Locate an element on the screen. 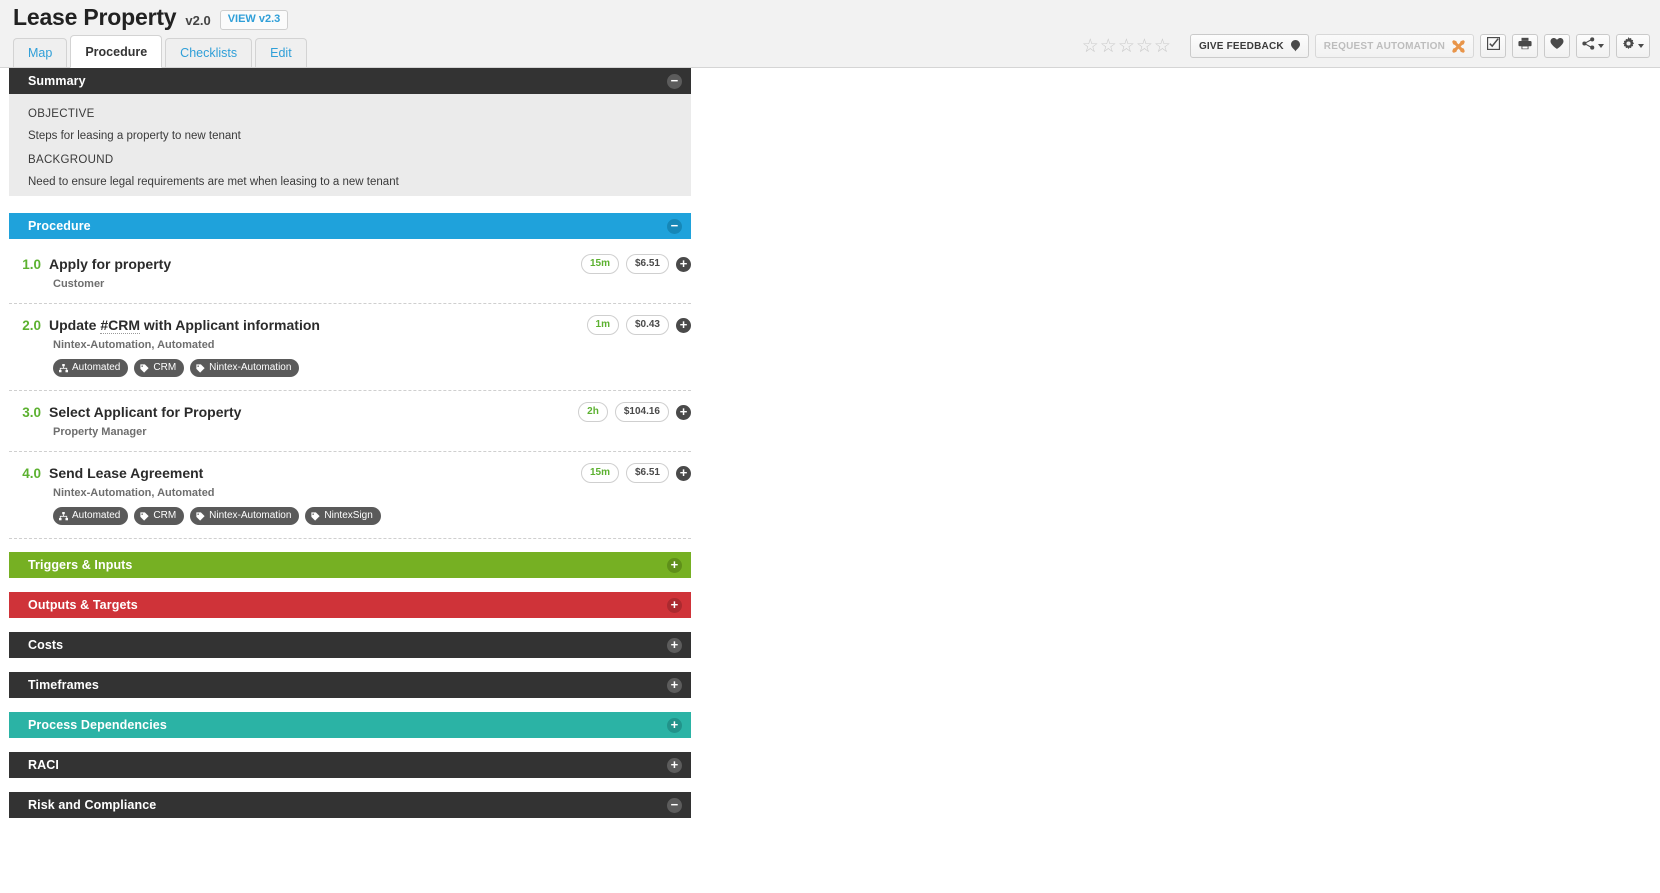 The image size is (1660, 893). step-metrics: 1m $0.43 + is located at coordinates (638, 325).